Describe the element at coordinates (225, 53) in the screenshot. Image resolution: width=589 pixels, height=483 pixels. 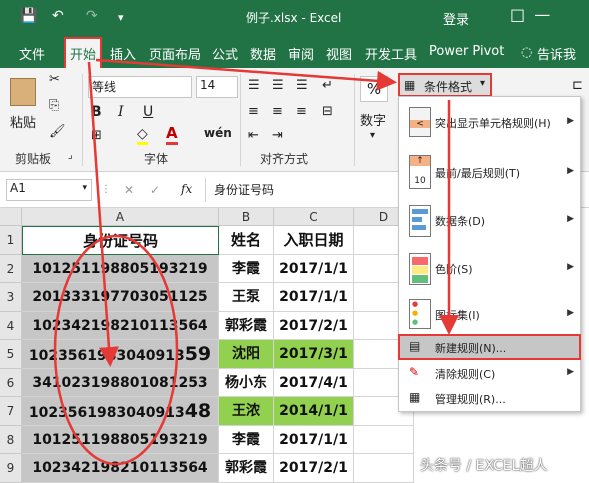
I see `tab-formulas: 公式` at that location.